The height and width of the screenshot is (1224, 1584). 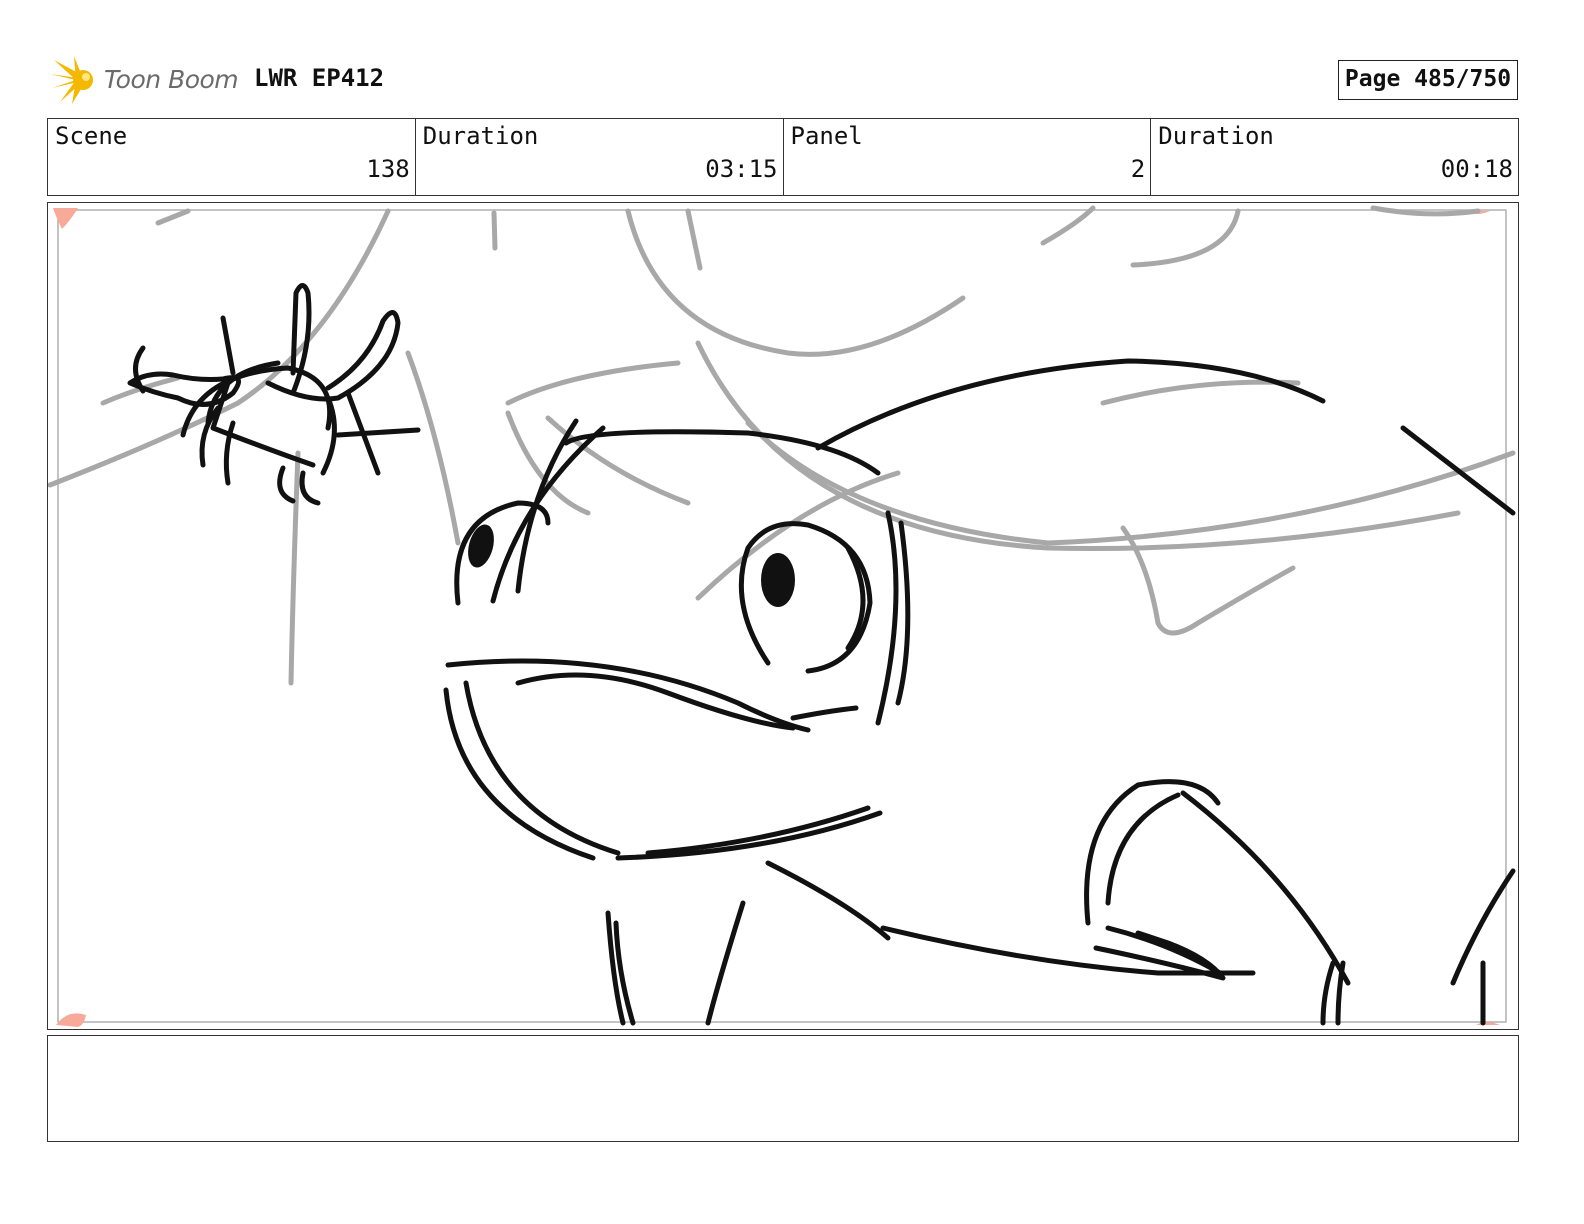 I want to click on toon-boom-star-burst-icon, so click(x=71, y=80).